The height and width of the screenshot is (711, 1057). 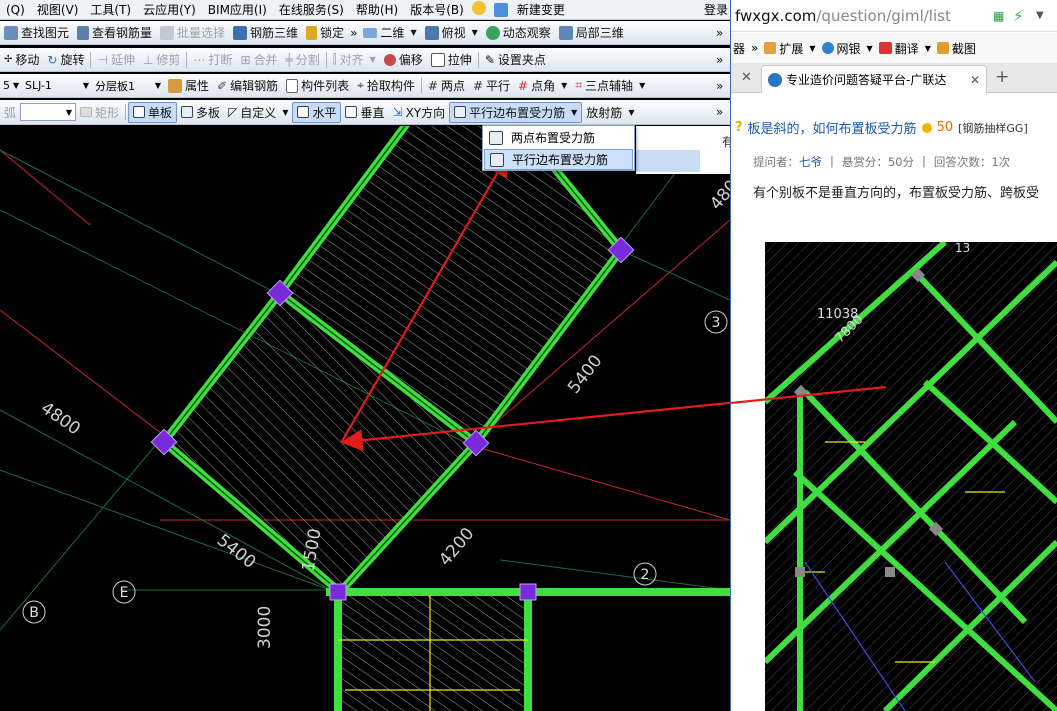 I want to click on reward-value: 50, so click(x=945, y=127).